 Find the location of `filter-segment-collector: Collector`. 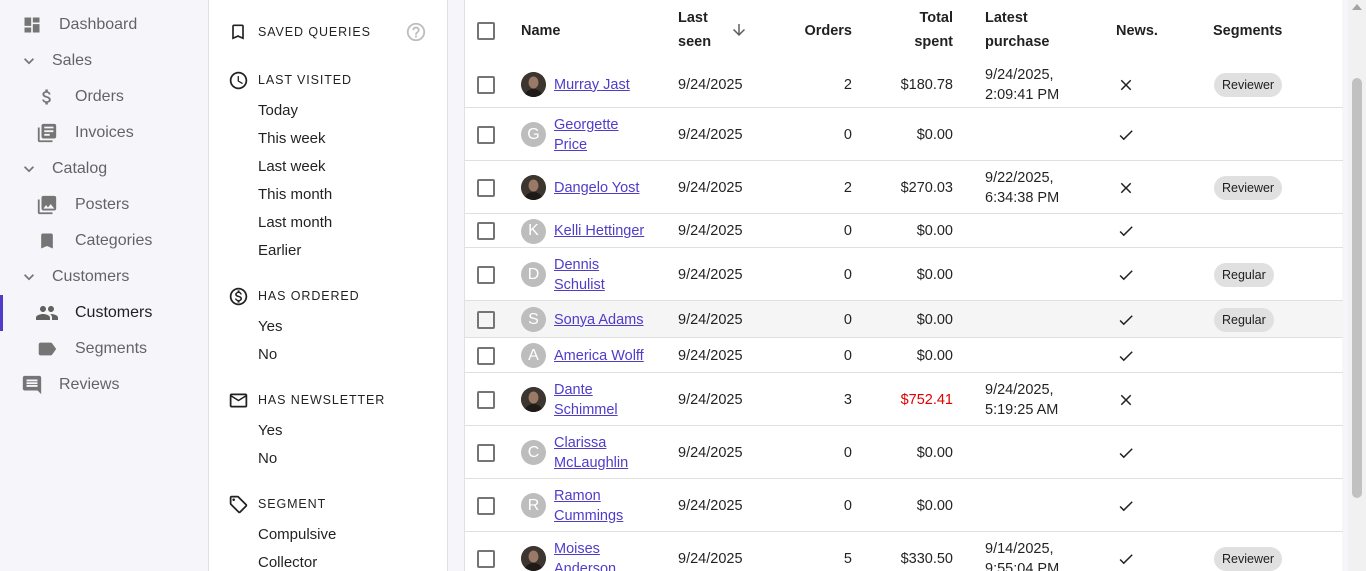

filter-segment-collector: Collector is located at coordinates (287, 561).